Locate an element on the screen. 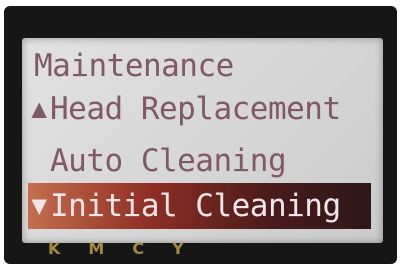  ink-label-y: Y is located at coordinates (178, 248).